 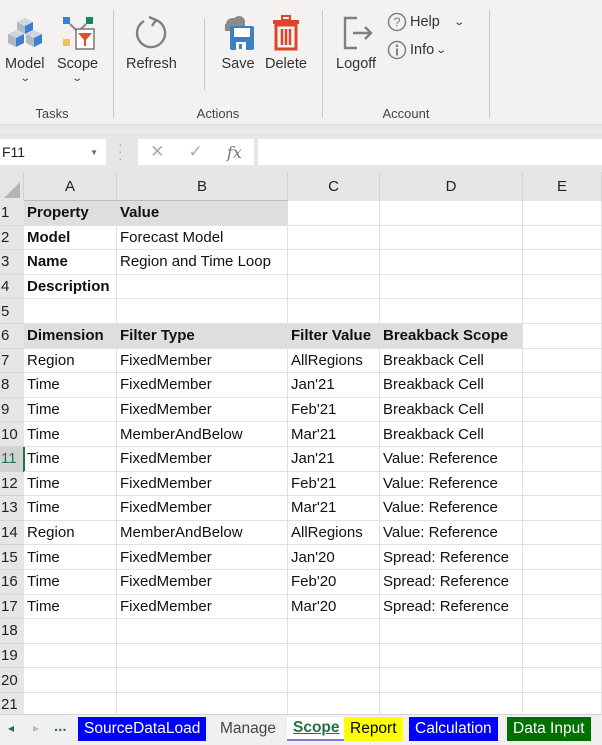 What do you see at coordinates (36, 728) in the screenshot?
I see `scroll-tabs-right-icon: ▸` at bounding box center [36, 728].